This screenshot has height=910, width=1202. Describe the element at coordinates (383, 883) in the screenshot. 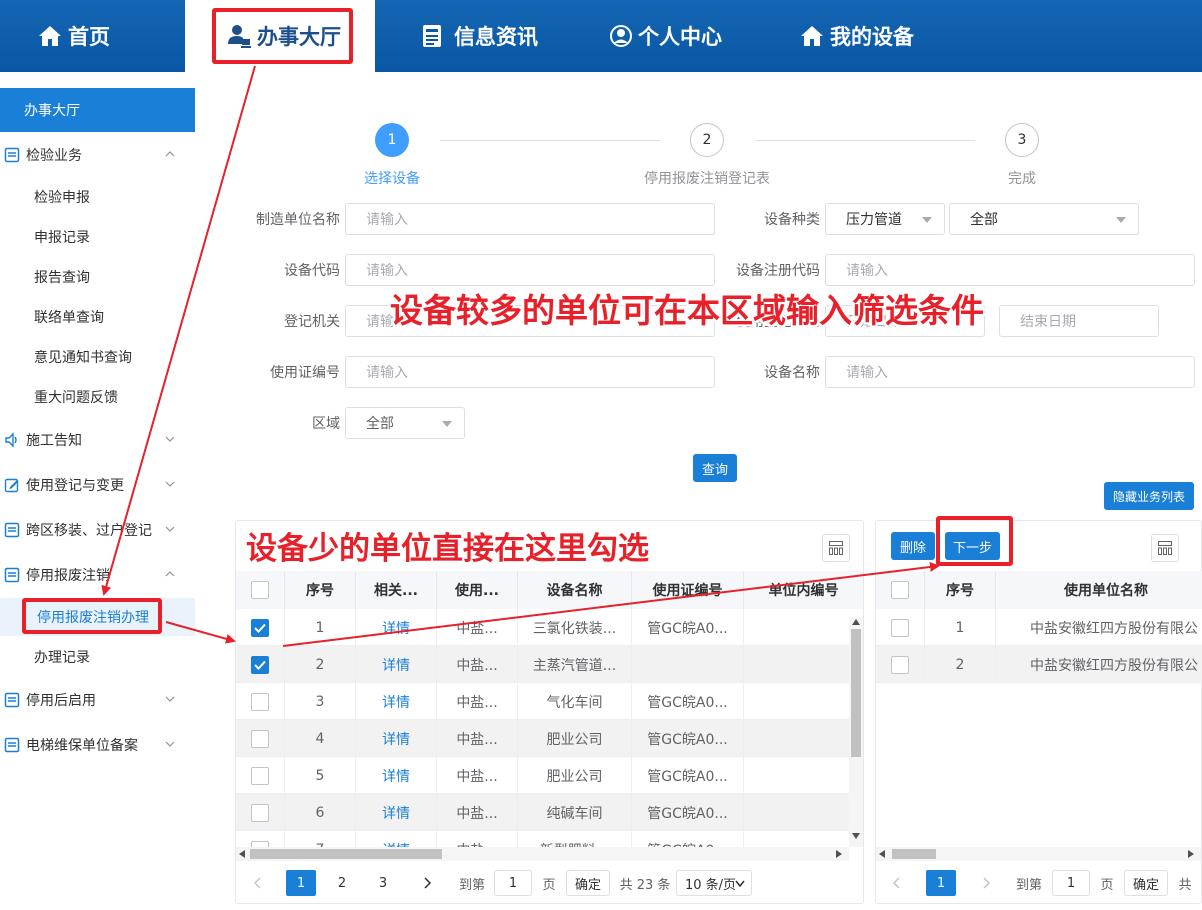

I see `page-3-button: 3` at that location.